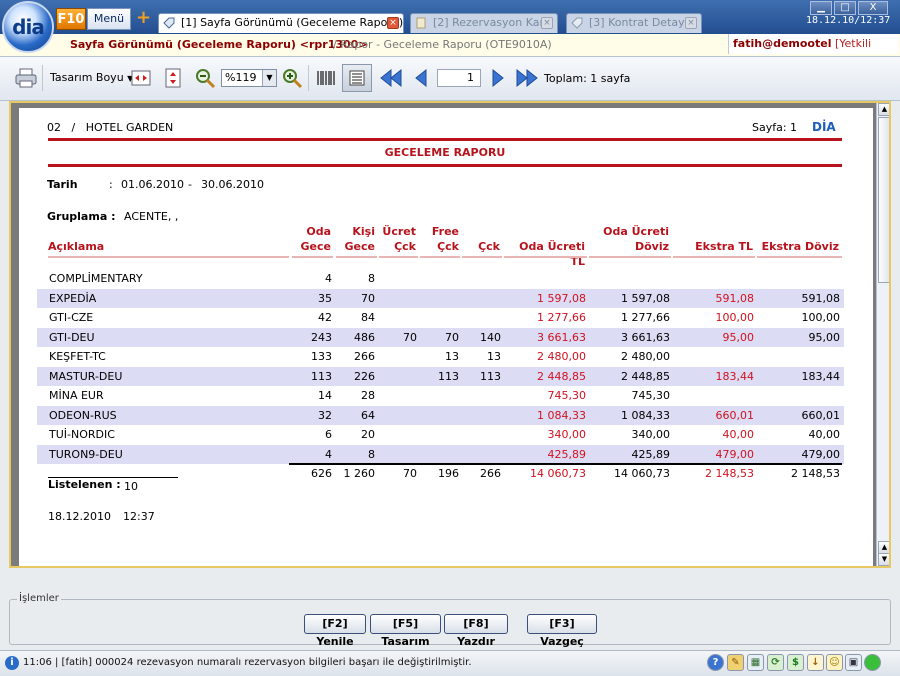  What do you see at coordinates (164, 376) in the screenshot?
I see `row-name: MASTUR-DEU` at bounding box center [164, 376].